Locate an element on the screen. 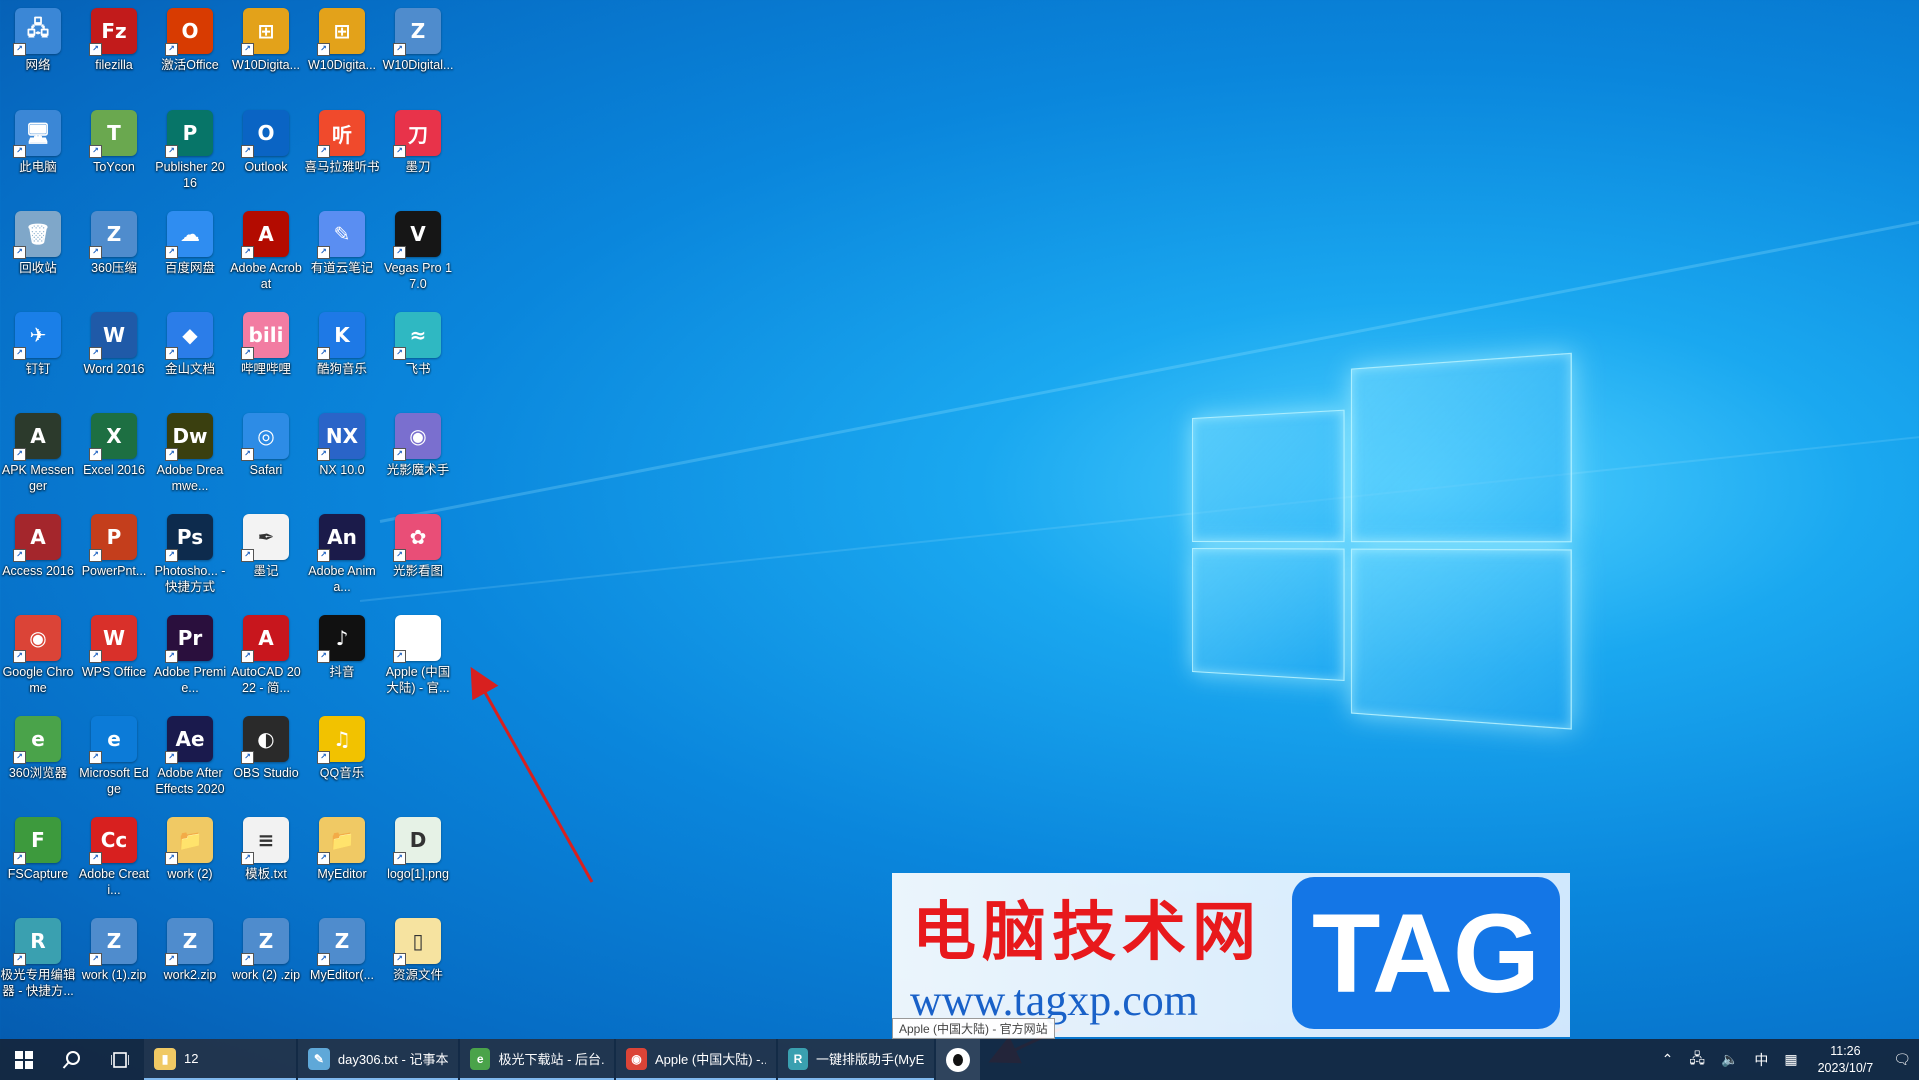 This screenshot has width=1919, height=1080. apple-icon is located at coordinates (958, 1060).